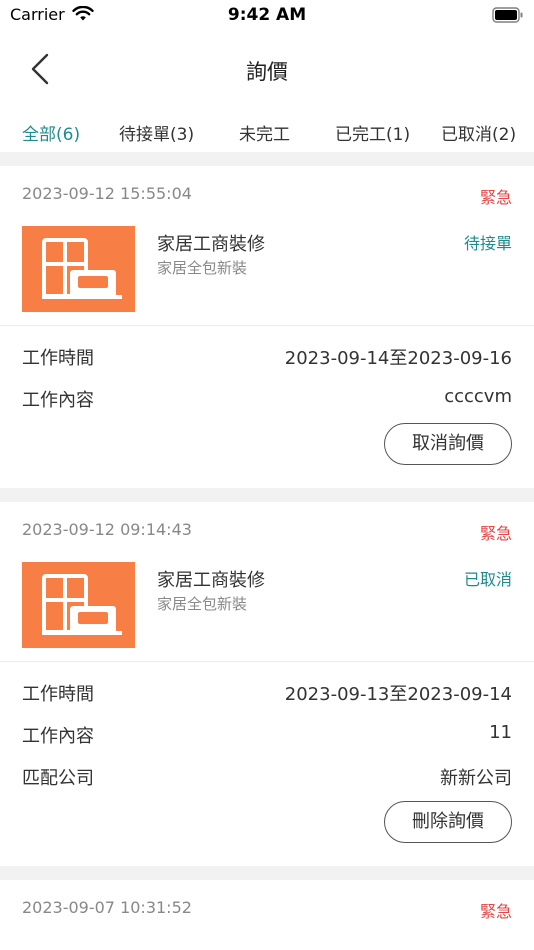  Describe the element at coordinates (267, 733) in the screenshot. I see `detail-row: 工作內容 11` at that location.